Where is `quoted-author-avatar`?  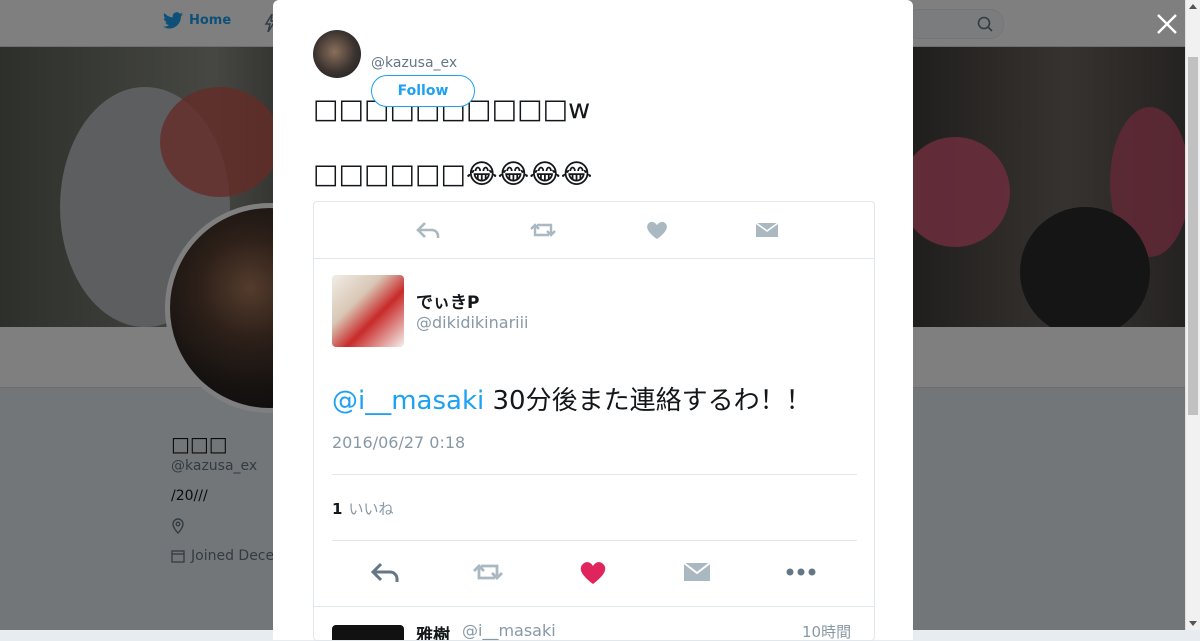 quoted-author-avatar is located at coordinates (368, 311).